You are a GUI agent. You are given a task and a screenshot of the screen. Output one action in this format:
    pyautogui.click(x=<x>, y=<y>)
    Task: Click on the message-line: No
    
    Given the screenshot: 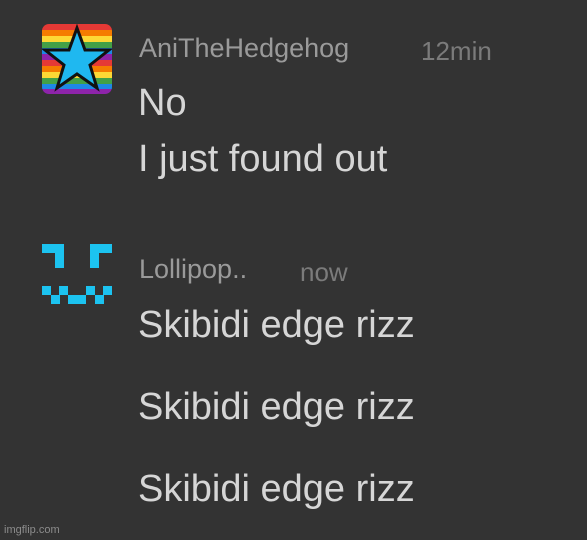 What is the action you would take?
    pyautogui.click(x=162, y=103)
    